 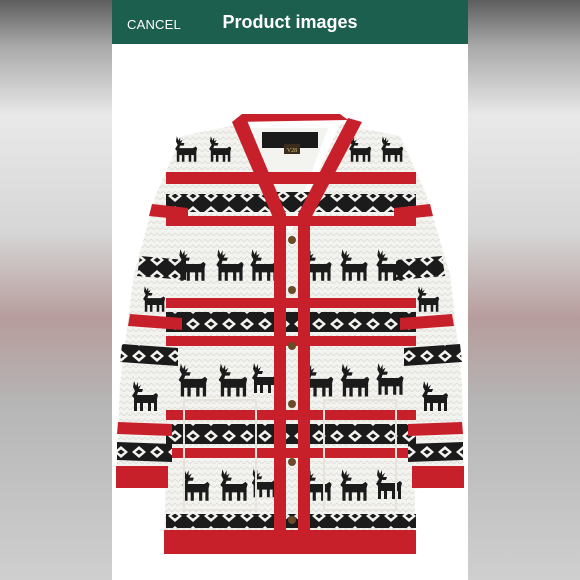 I want to click on brand-label-text: V28, so click(x=292, y=151).